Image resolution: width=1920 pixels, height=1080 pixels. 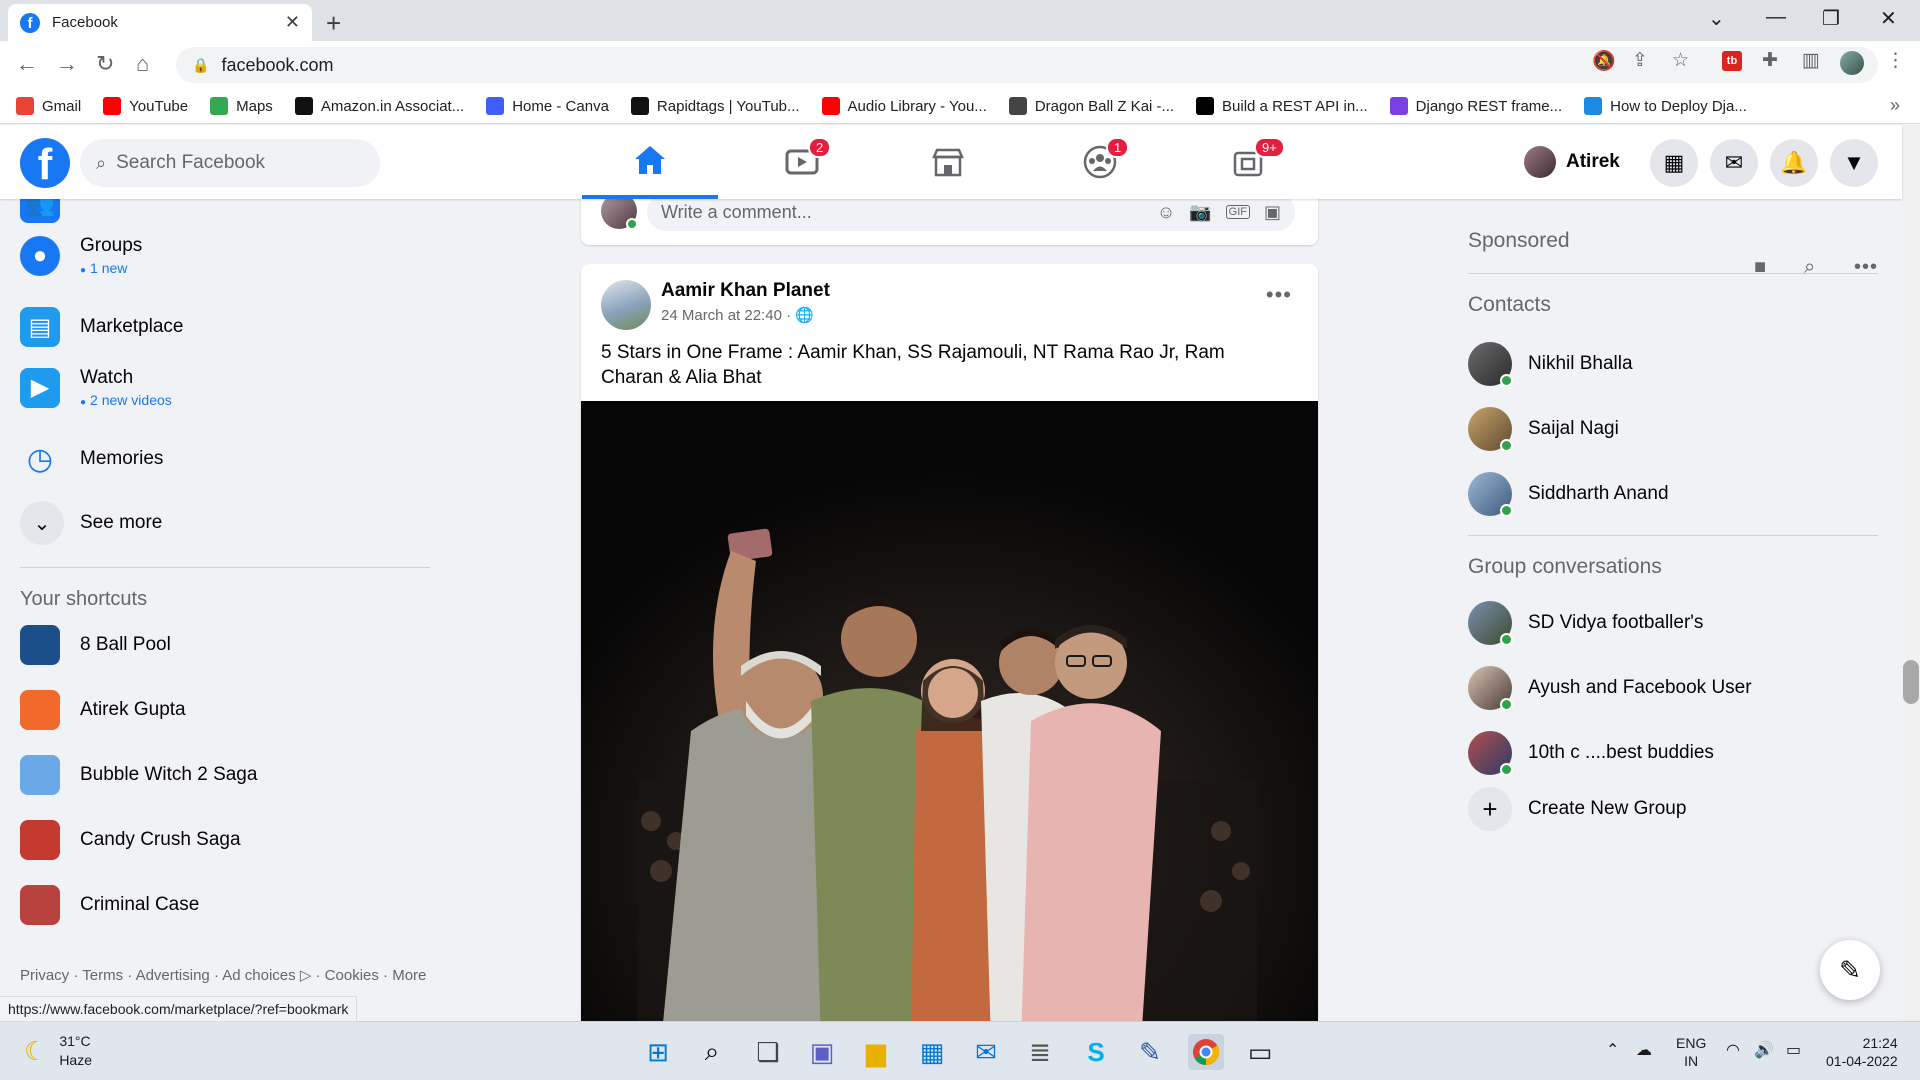 What do you see at coordinates (1150, 1052) in the screenshot?
I see `notepad-icon: ✎` at bounding box center [1150, 1052].